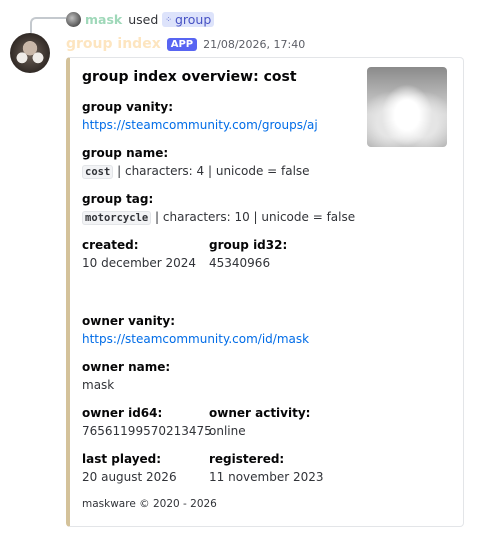  What do you see at coordinates (129, 477) in the screenshot?
I see `last-played-value: 20 august 2026` at bounding box center [129, 477].